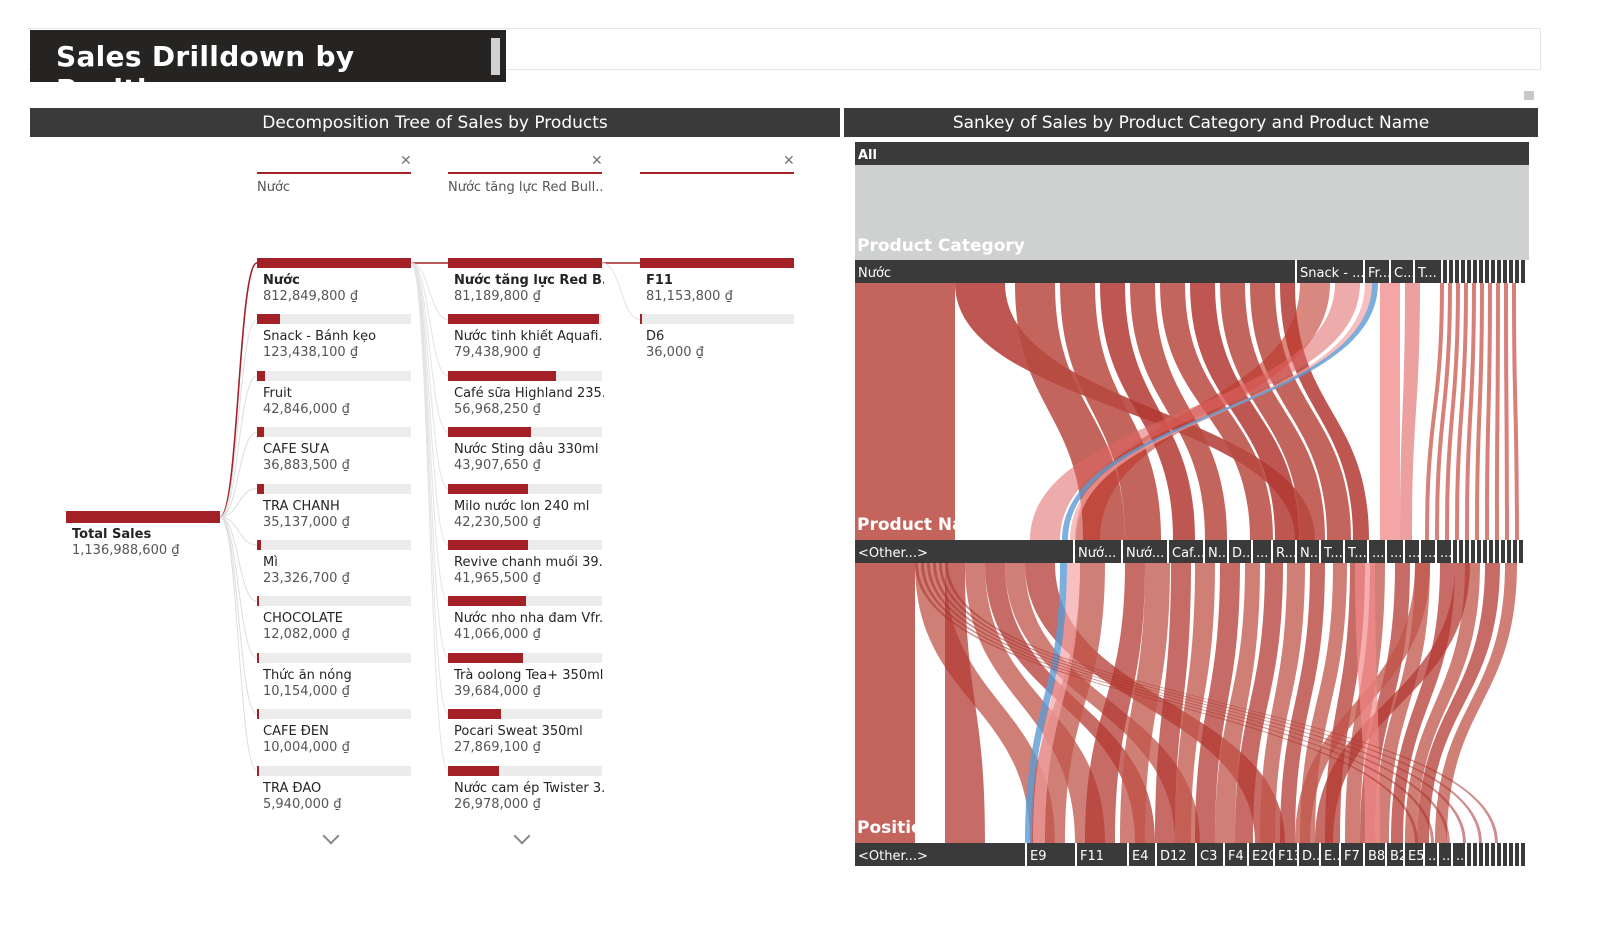  What do you see at coordinates (1051, 854) in the screenshot?
I see `position-node: E9` at bounding box center [1051, 854].